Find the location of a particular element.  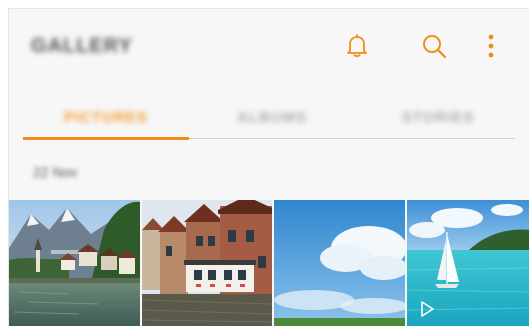

tab-bar: PICTURES ALBUMS STORIES is located at coordinates (269, 117).